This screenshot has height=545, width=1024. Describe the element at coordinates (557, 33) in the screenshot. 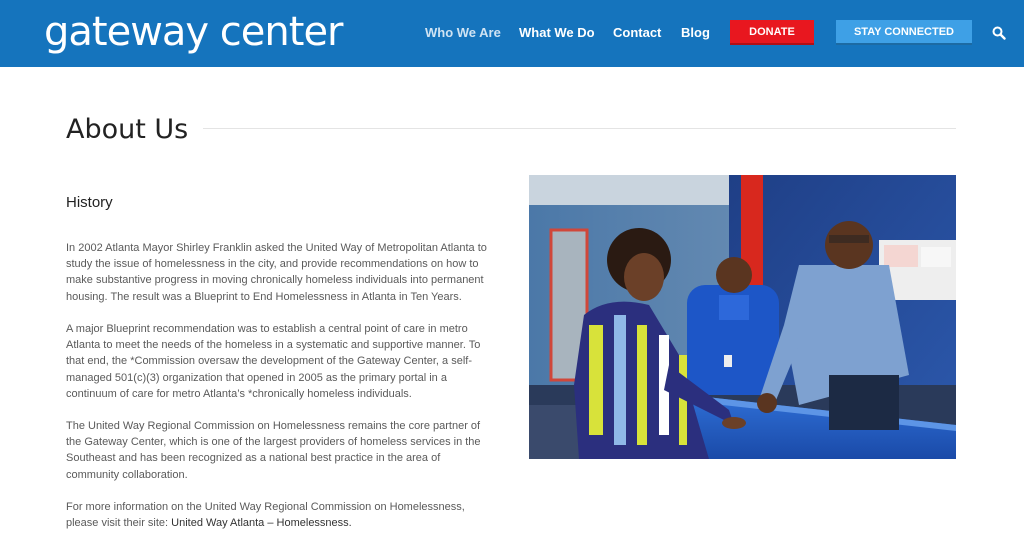

I see `nav-item-what-we-do: What We Do` at that location.